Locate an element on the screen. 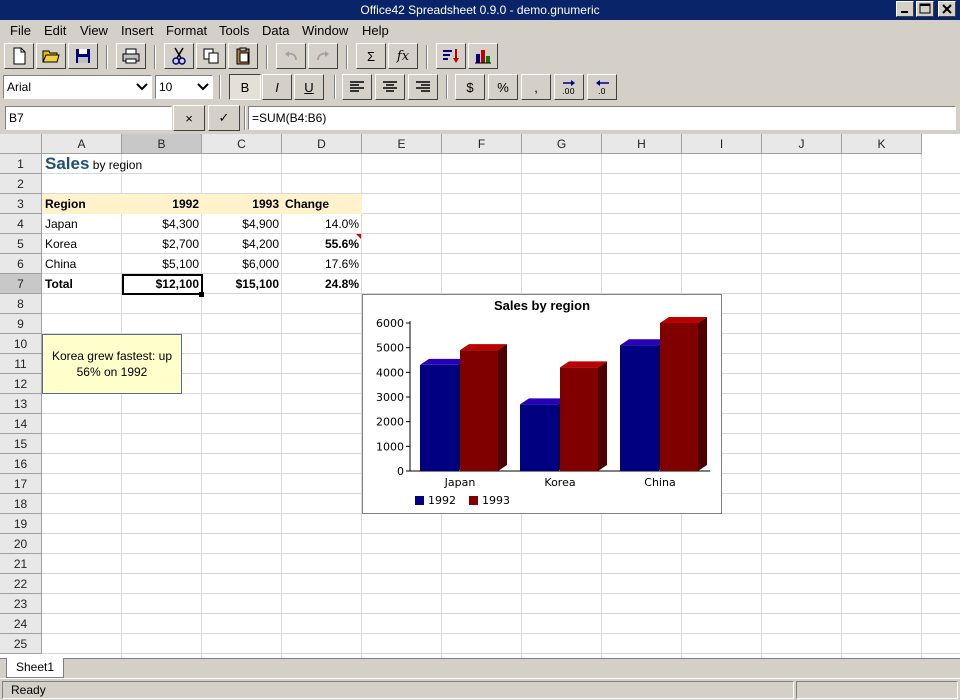 The image size is (960, 700). row-header-21: 21 is located at coordinates (21, 564).